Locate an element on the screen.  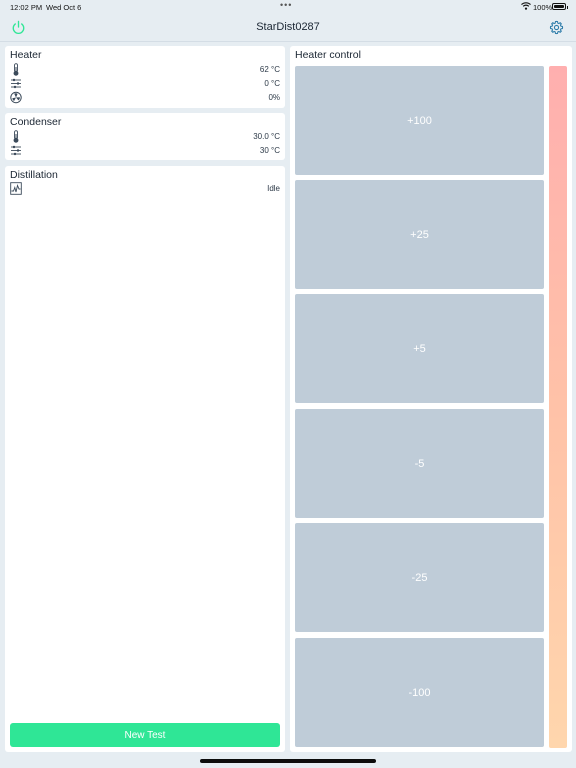
heater-panel: Heater 62 °C 0 °C 0% is located at coordinates (145, 77).